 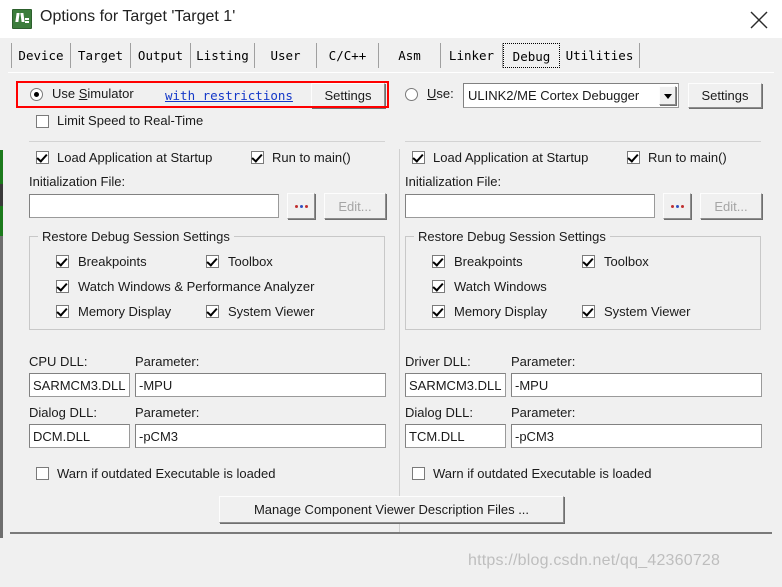 What do you see at coordinates (271, 311) in the screenshot?
I see `system-viewer-label-left: System Viewer` at bounding box center [271, 311].